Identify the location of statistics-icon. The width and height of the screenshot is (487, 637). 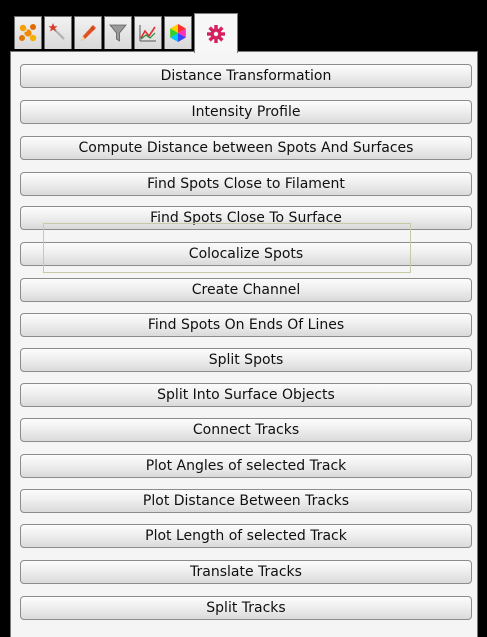
(148, 33).